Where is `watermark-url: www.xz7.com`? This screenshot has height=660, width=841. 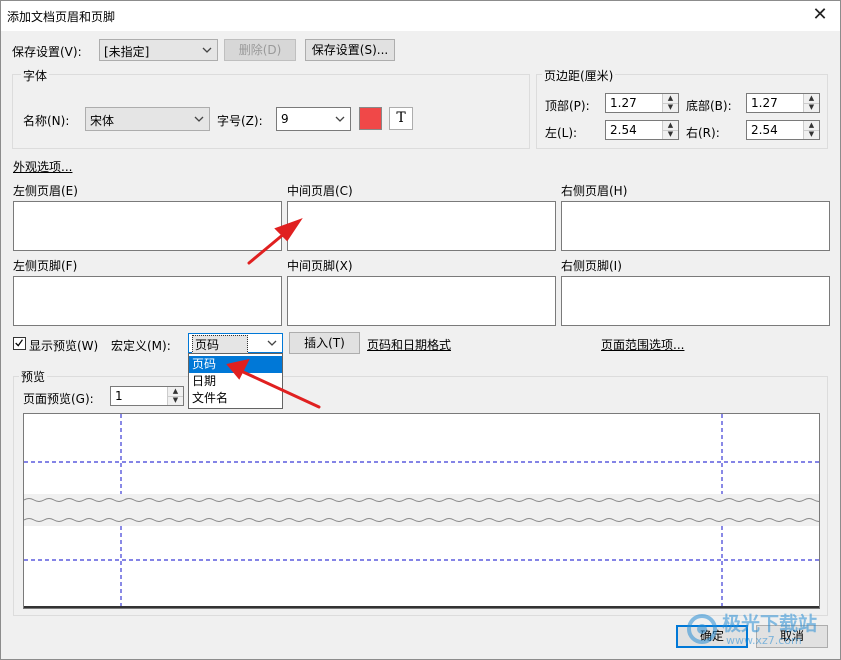 watermark-url: www.xz7.com is located at coordinates (764, 640).